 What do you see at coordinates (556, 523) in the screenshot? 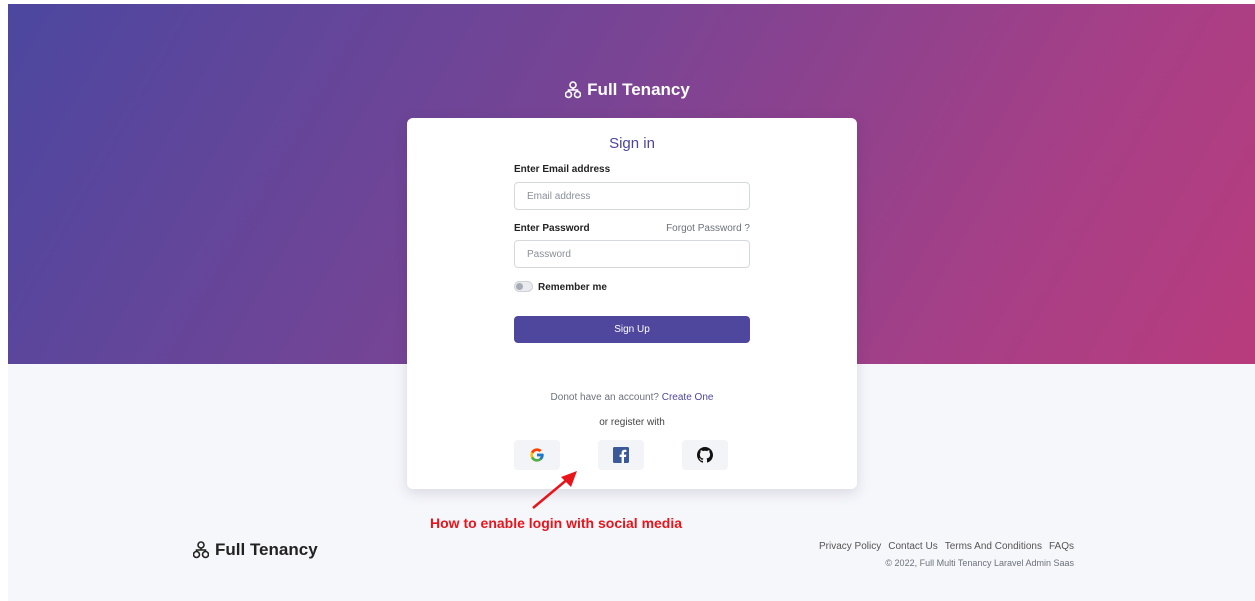
I see `annotation-text: How to enable login with social media` at bounding box center [556, 523].